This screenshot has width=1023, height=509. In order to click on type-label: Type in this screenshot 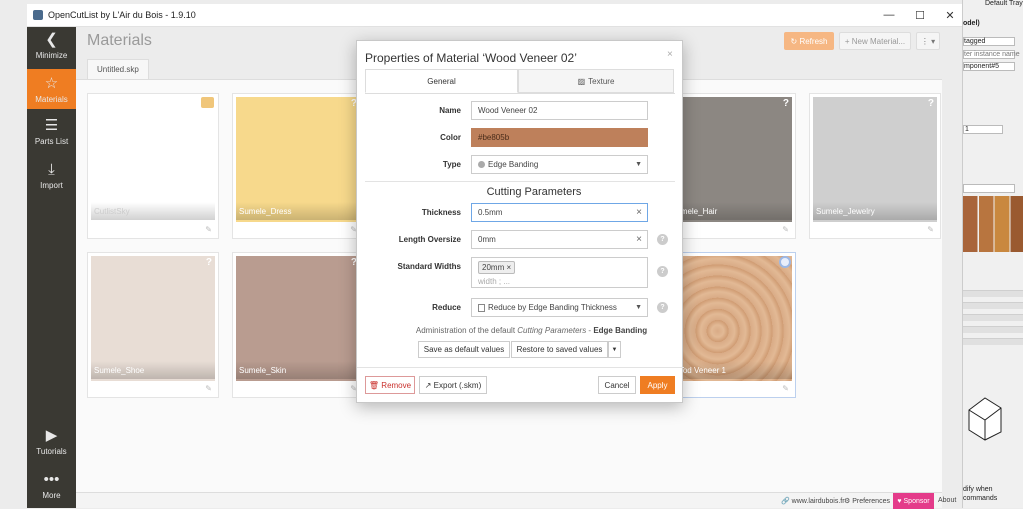, I will do `click(451, 164)`.